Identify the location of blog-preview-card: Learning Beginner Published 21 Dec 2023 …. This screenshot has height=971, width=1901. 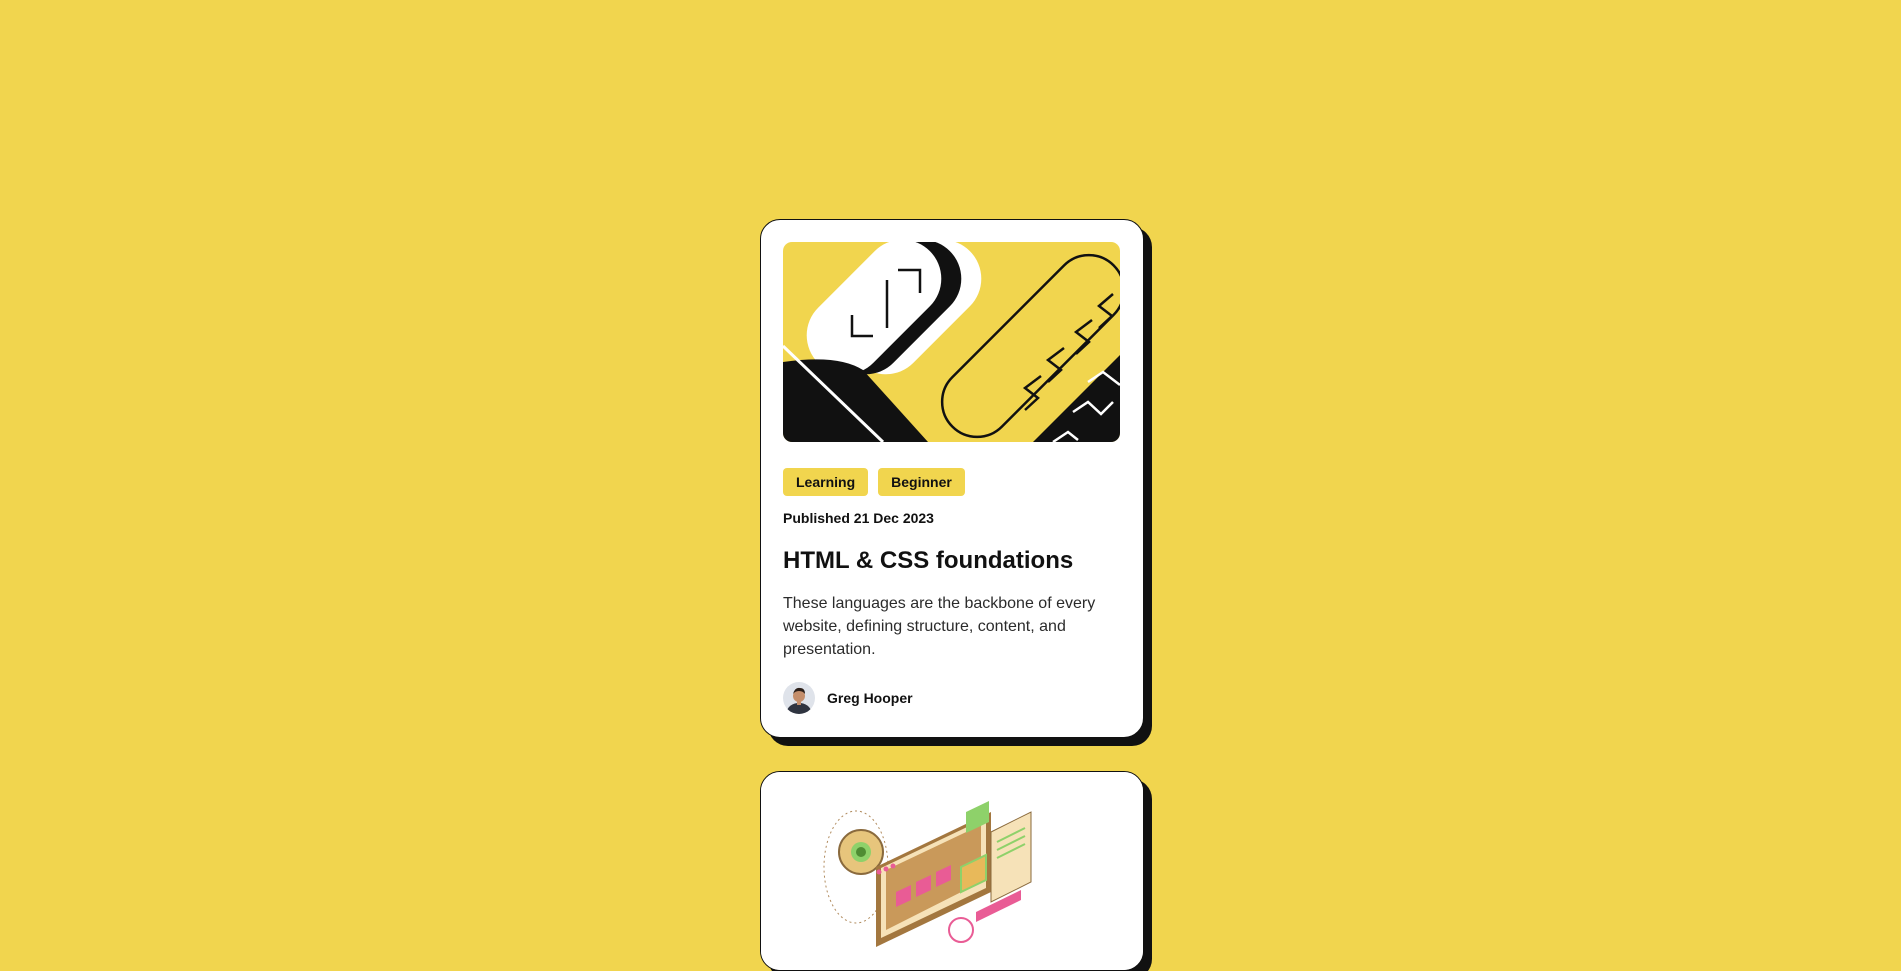
(952, 478).